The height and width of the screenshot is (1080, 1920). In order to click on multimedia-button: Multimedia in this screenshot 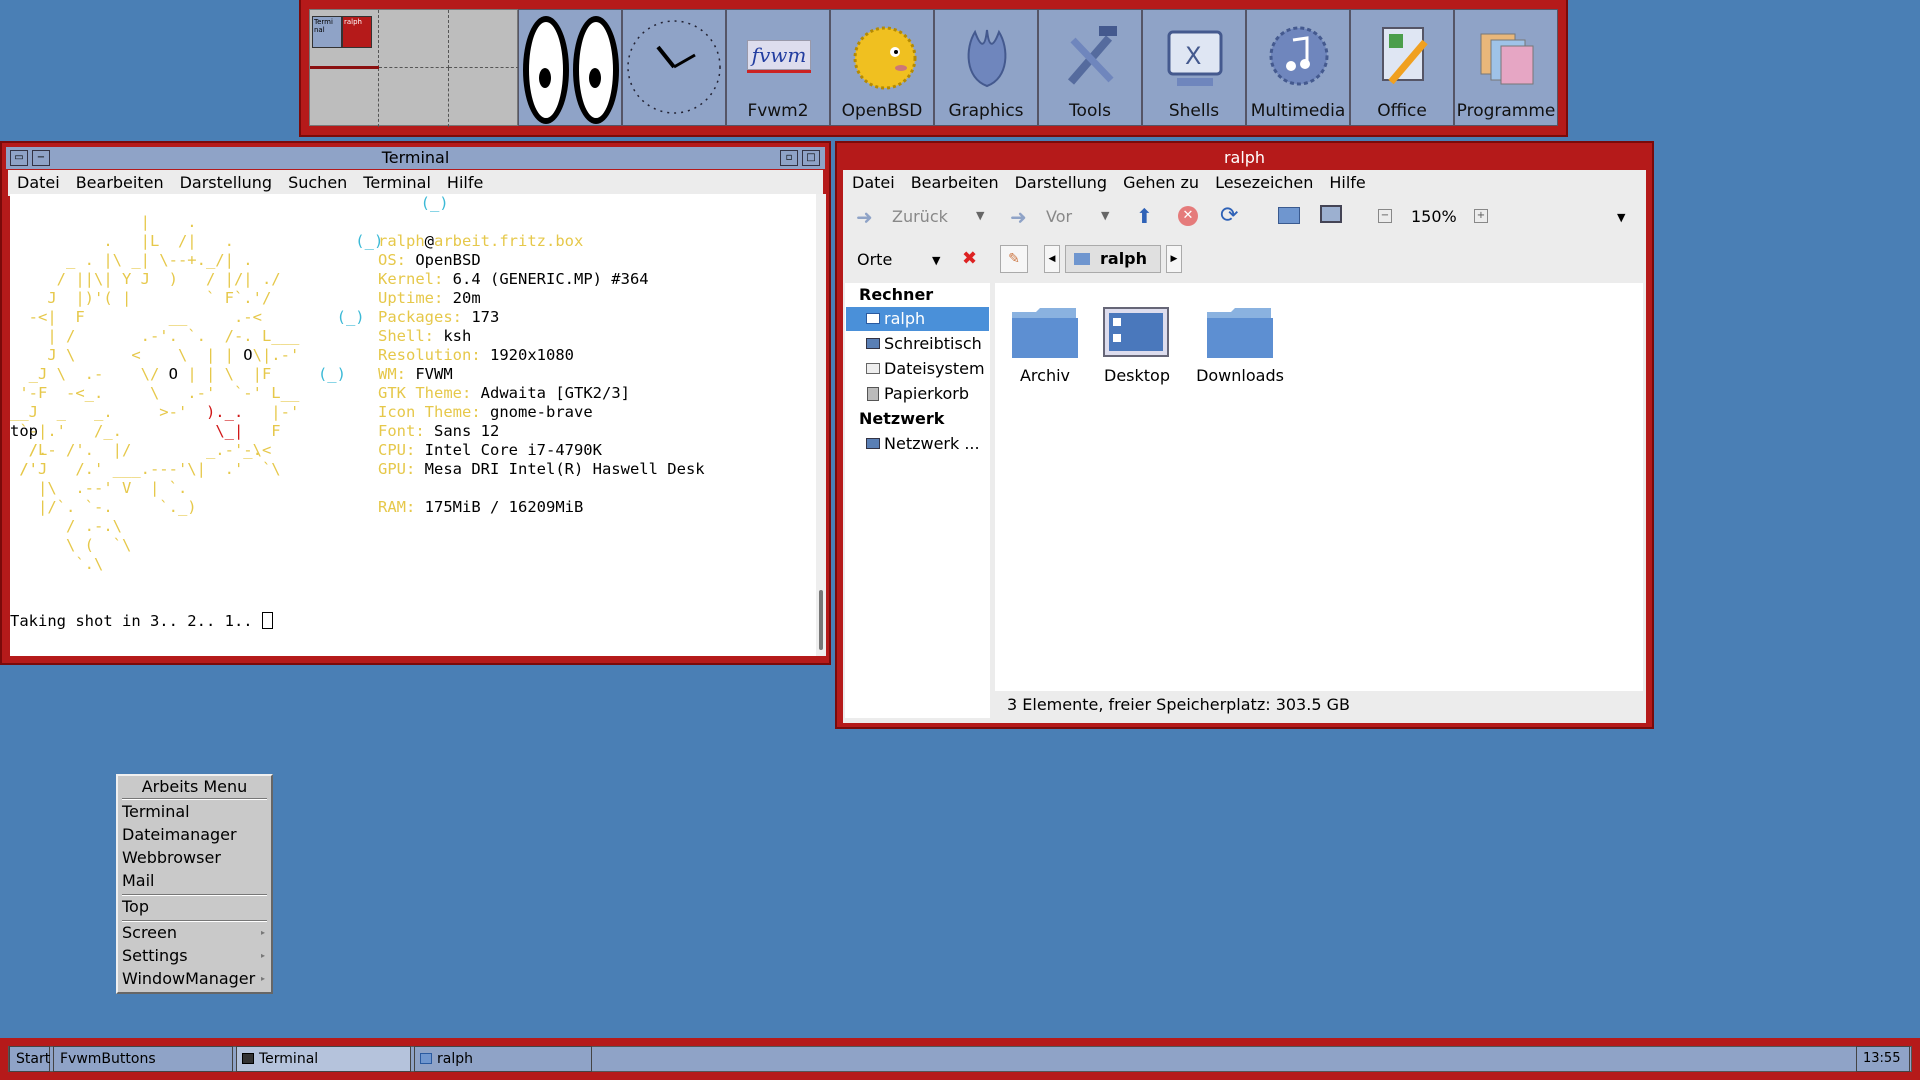, I will do `click(1298, 67)`.